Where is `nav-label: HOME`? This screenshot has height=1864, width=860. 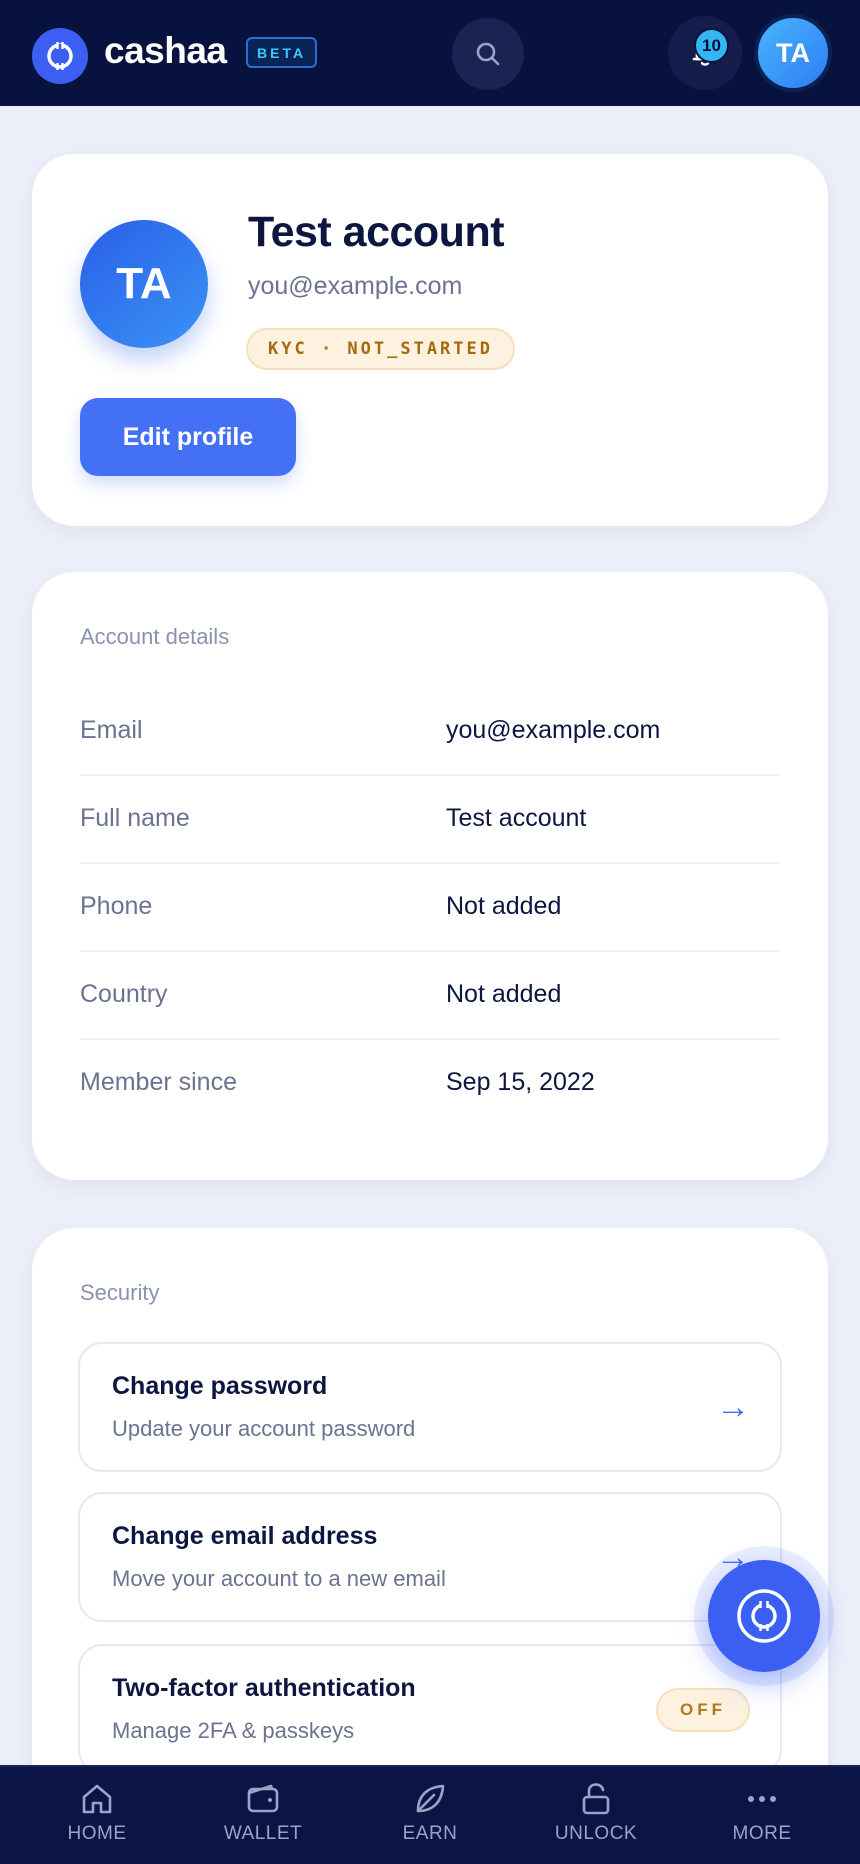 nav-label: HOME is located at coordinates (97, 1833).